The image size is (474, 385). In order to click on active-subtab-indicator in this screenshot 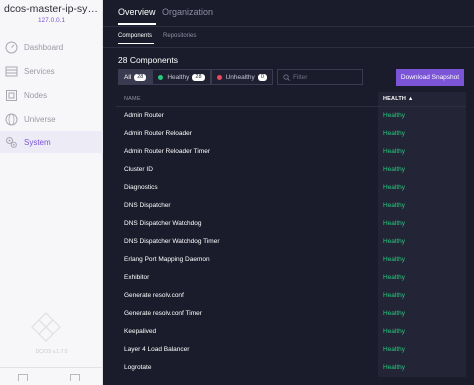, I will do `click(136, 43)`.